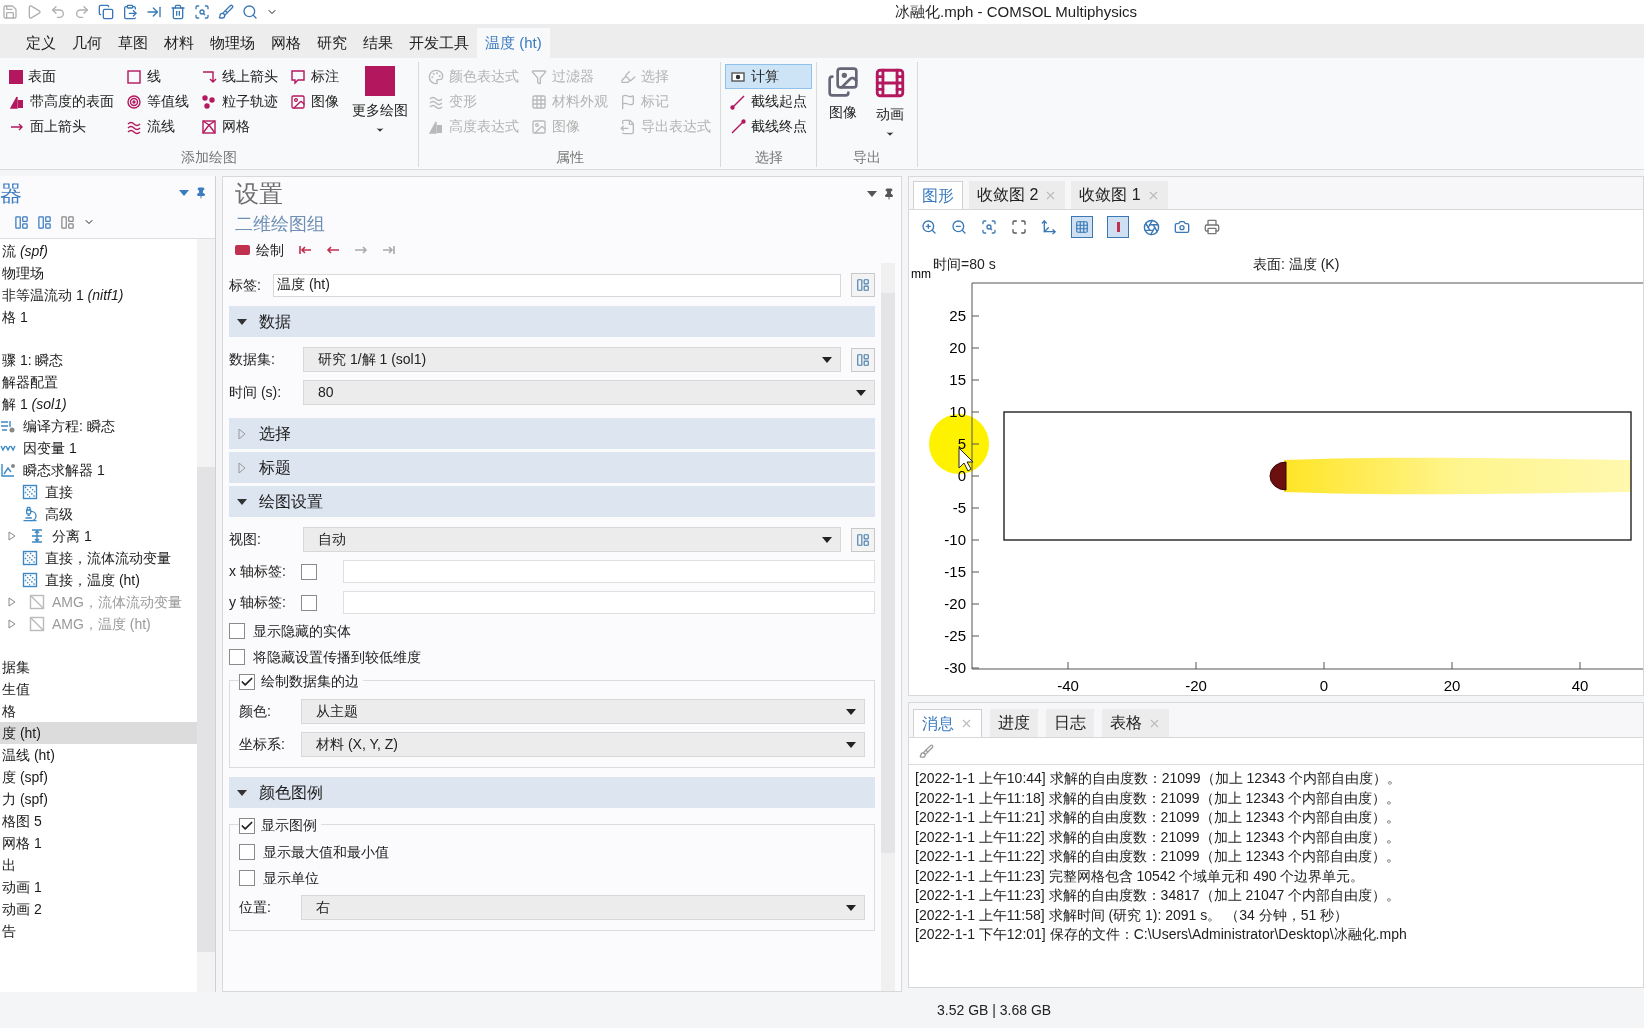 This screenshot has width=1644, height=1028. Describe the element at coordinates (98, 821) in the screenshot. I see `tree-item: 格图 5` at that location.